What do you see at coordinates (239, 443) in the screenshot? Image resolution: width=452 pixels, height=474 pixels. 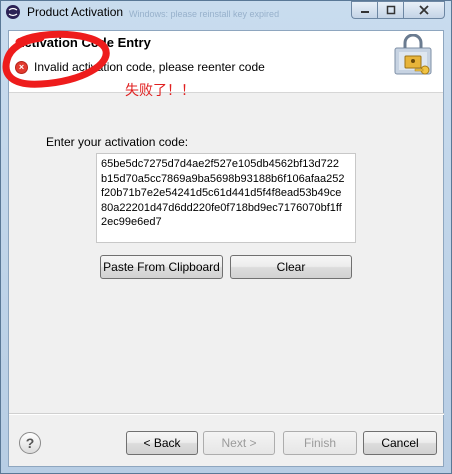 I see `next-button: Next >` at bounding box center [239, 443].